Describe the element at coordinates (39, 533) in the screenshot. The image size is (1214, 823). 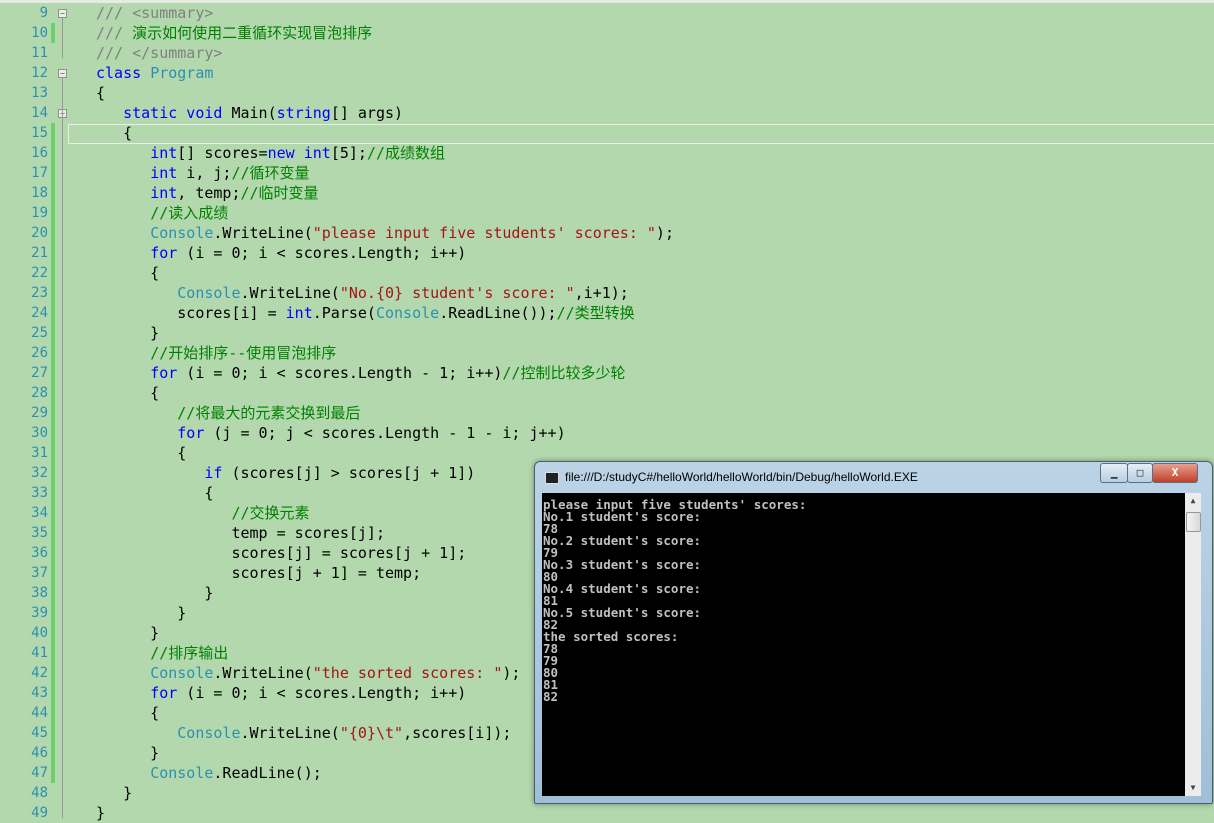
I see `line-number: 35` at that location.